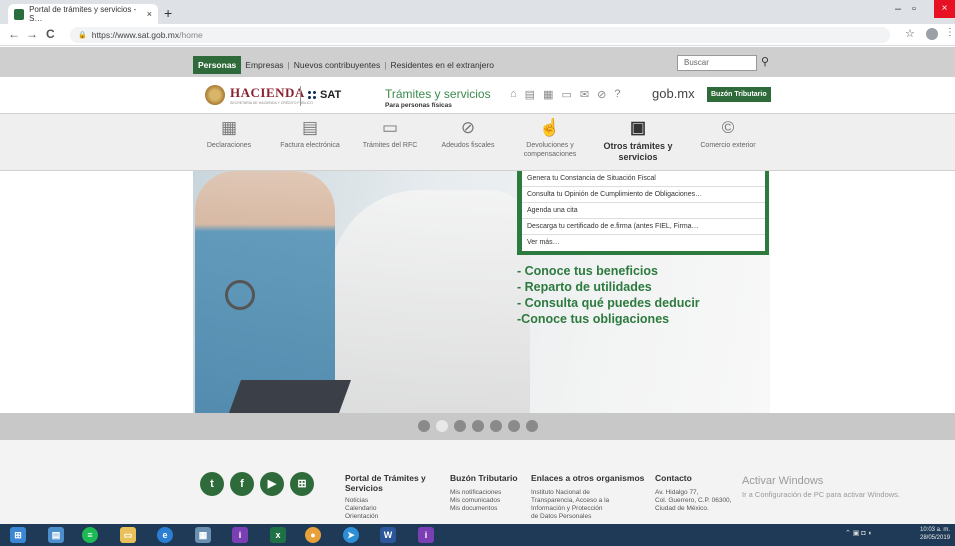 The image size is (955, 546). I want to click on service-otros-tramites: ▣ Otros trámites y servicios, so click(638, 140).